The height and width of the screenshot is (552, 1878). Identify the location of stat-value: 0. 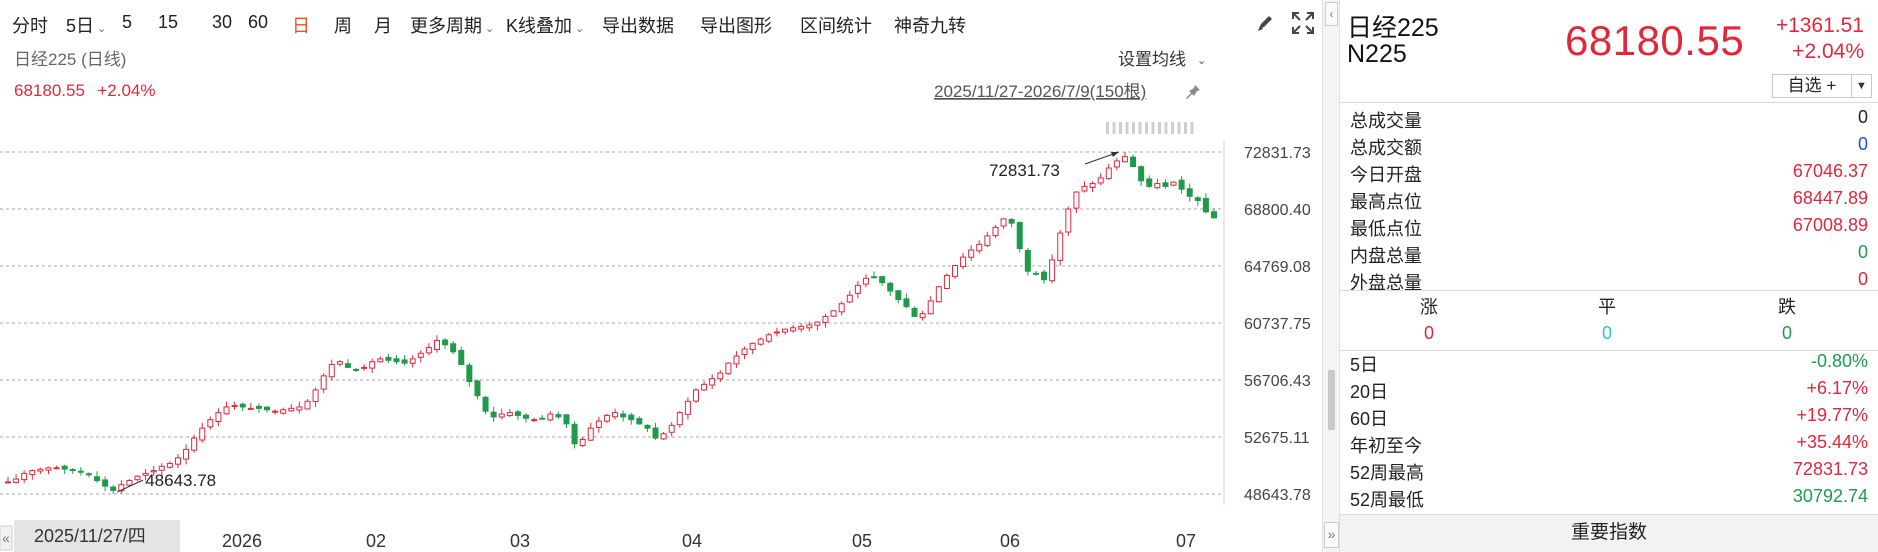
(1862, 279).